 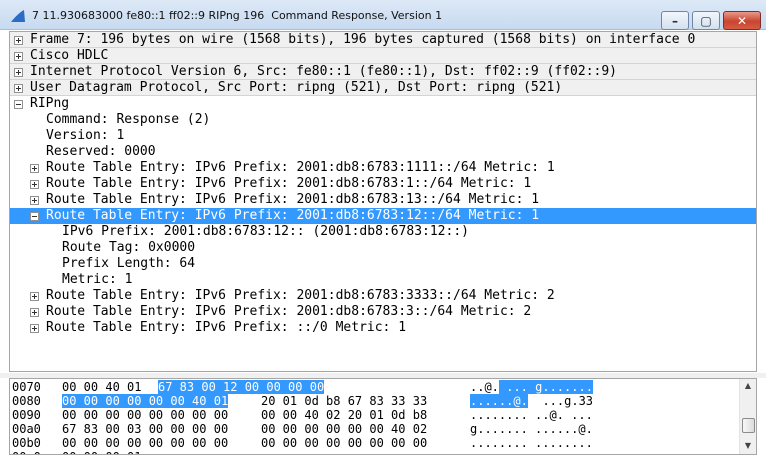 I want to click on tree-row-label: Cisco HDLC, so click(x=69, y=55).